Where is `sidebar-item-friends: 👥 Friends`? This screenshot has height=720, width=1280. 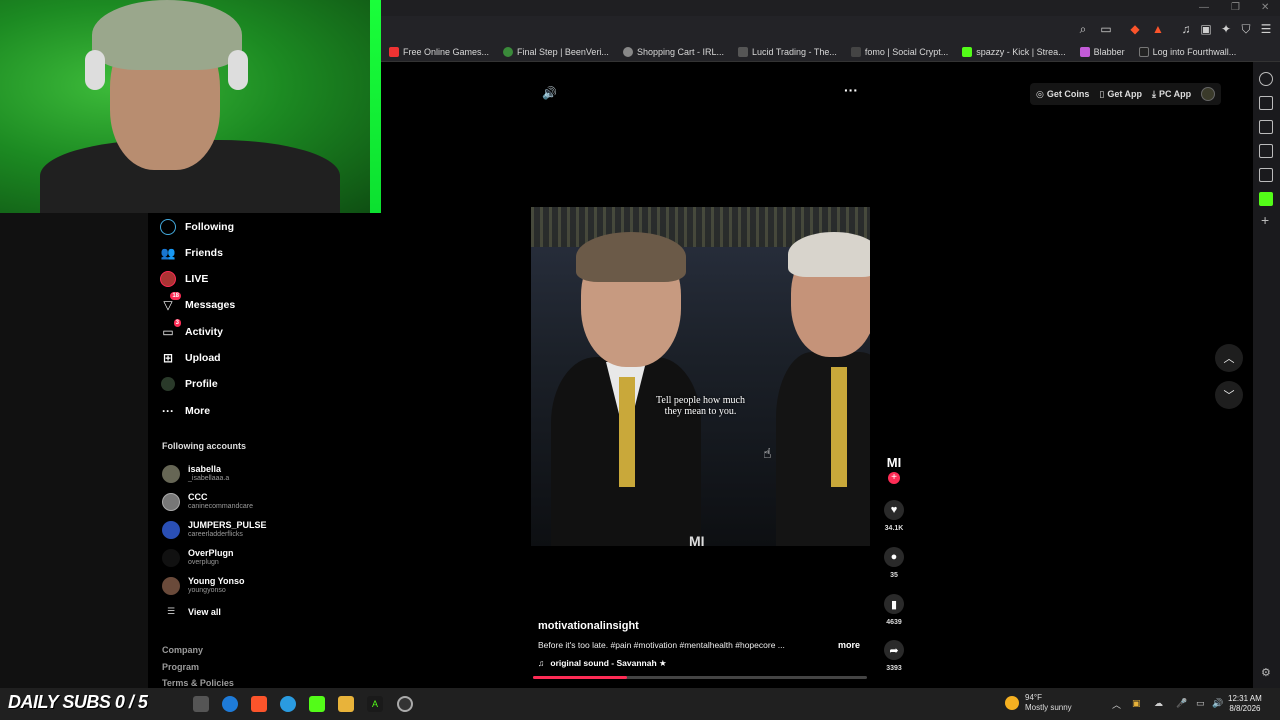
sidebar-item-friends: 👥 Friends is located at coordinates (191, 253).